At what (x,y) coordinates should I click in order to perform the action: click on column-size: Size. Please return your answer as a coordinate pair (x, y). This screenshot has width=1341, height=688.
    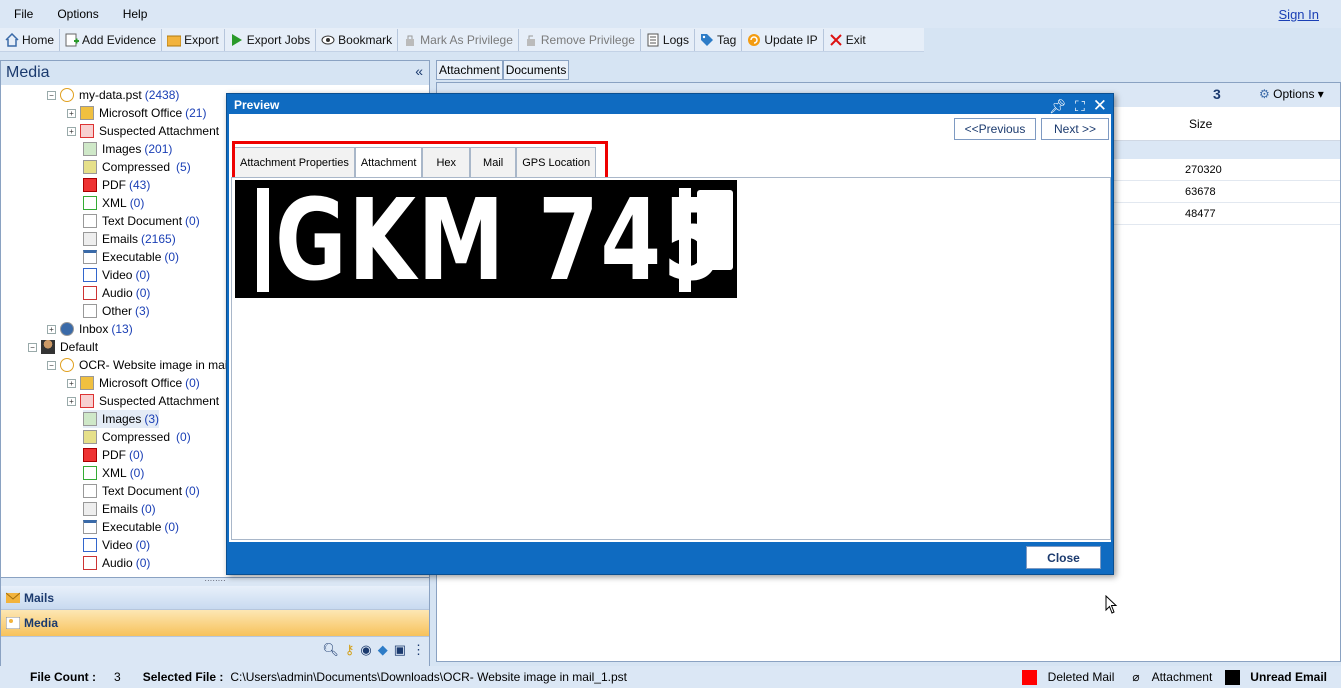
    Looking at the image, I should click on (1200, 124).